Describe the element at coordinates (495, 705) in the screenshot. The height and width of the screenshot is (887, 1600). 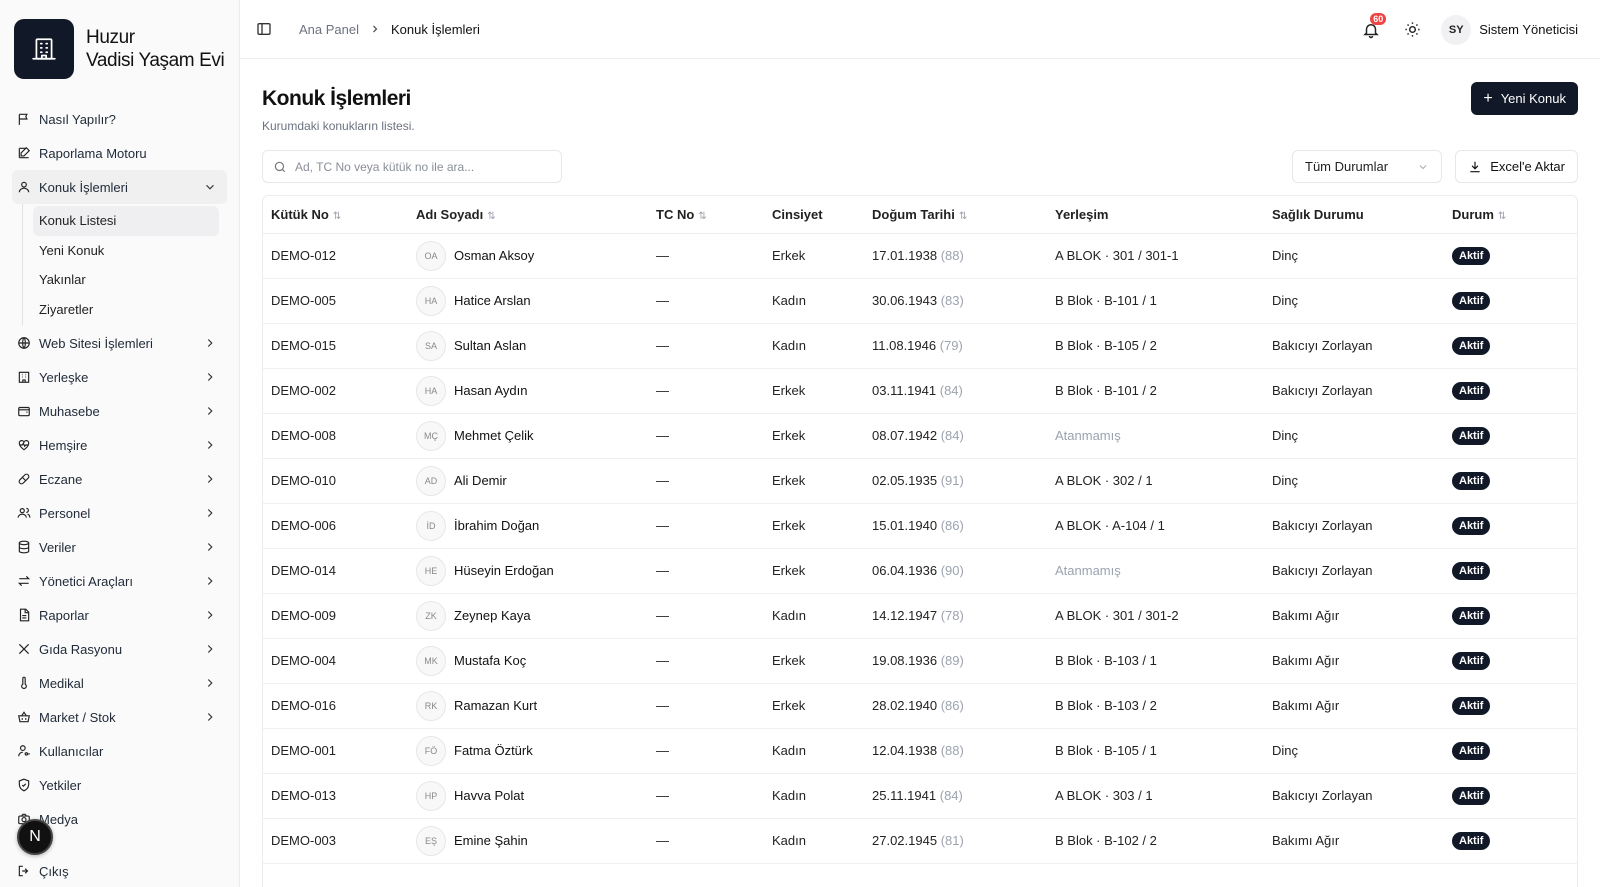
I see `guest-name: Ramazan Kurt` at that location.